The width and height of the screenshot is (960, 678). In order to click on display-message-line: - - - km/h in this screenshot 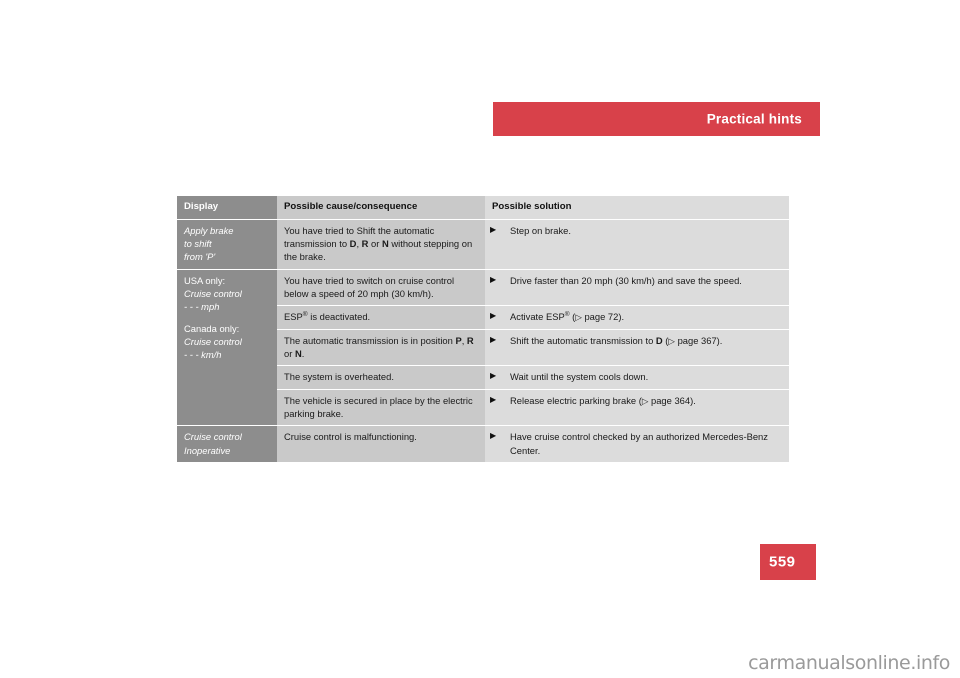, I will do `click(203, 355)`.